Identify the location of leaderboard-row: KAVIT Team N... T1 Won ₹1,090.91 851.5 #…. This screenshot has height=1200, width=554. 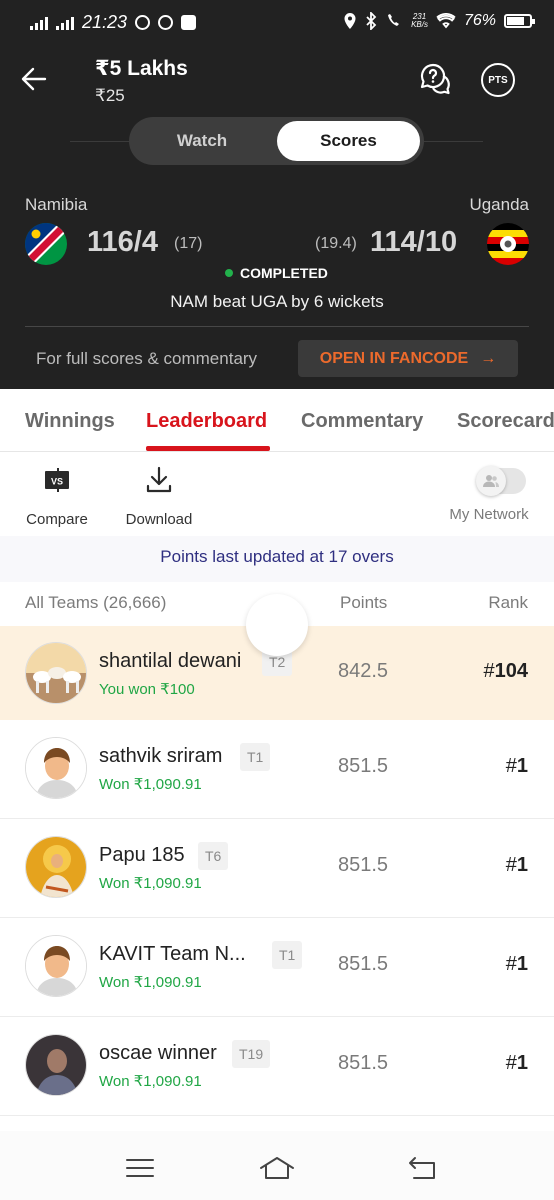
(277, 968).